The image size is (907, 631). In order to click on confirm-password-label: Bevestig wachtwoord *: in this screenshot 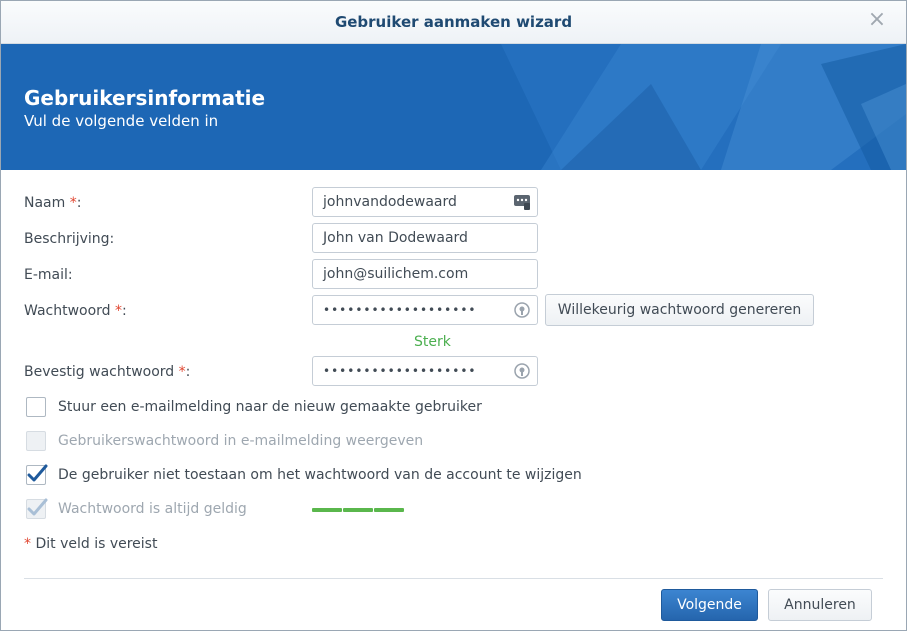, I will do `click(107, 372)`.